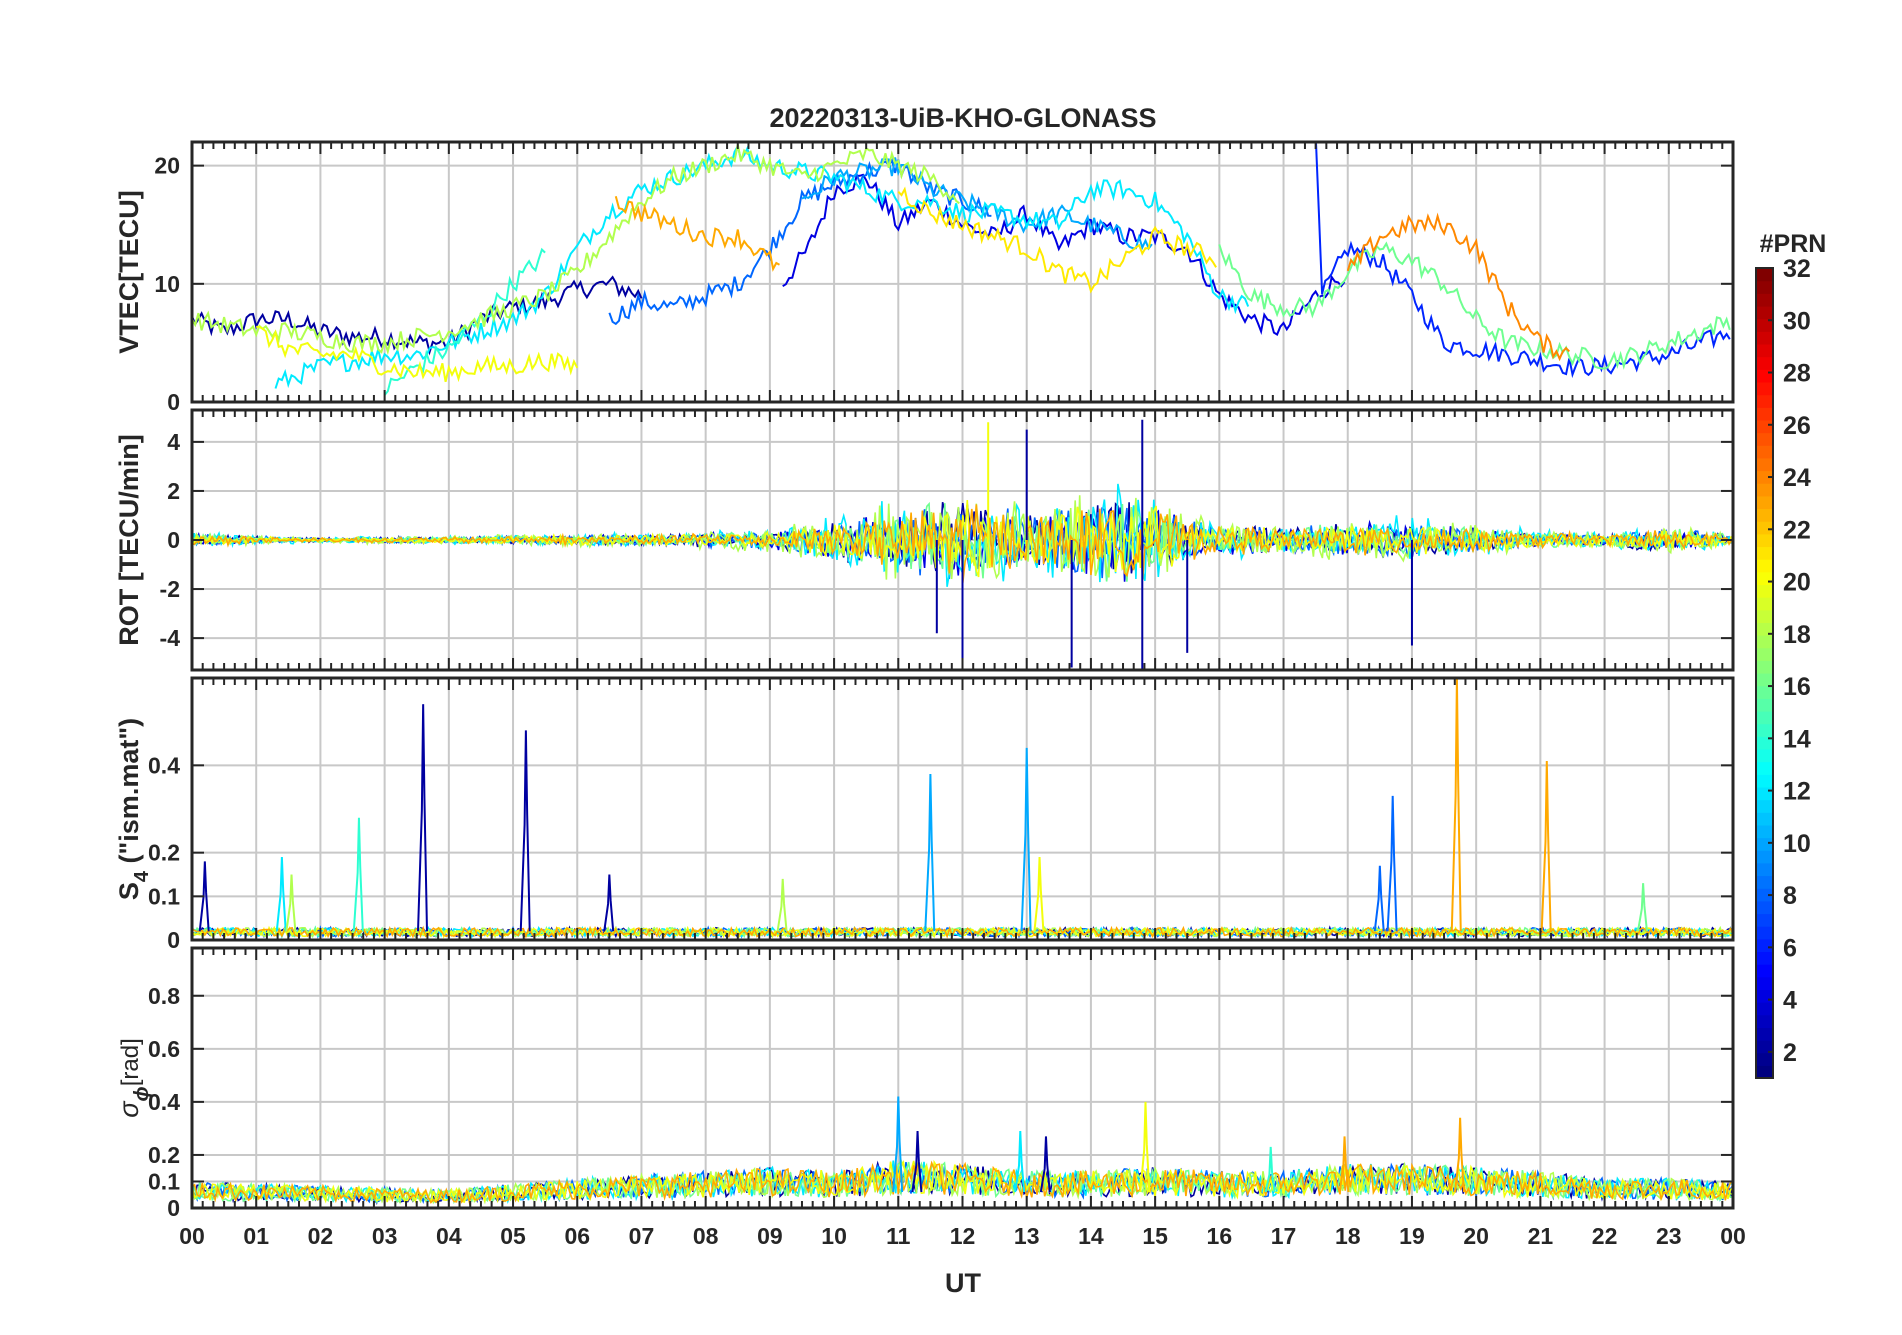  Describe the element at coordinates (192, 1236) in the screenshot. I see `x-tick-label: 00` at that location.